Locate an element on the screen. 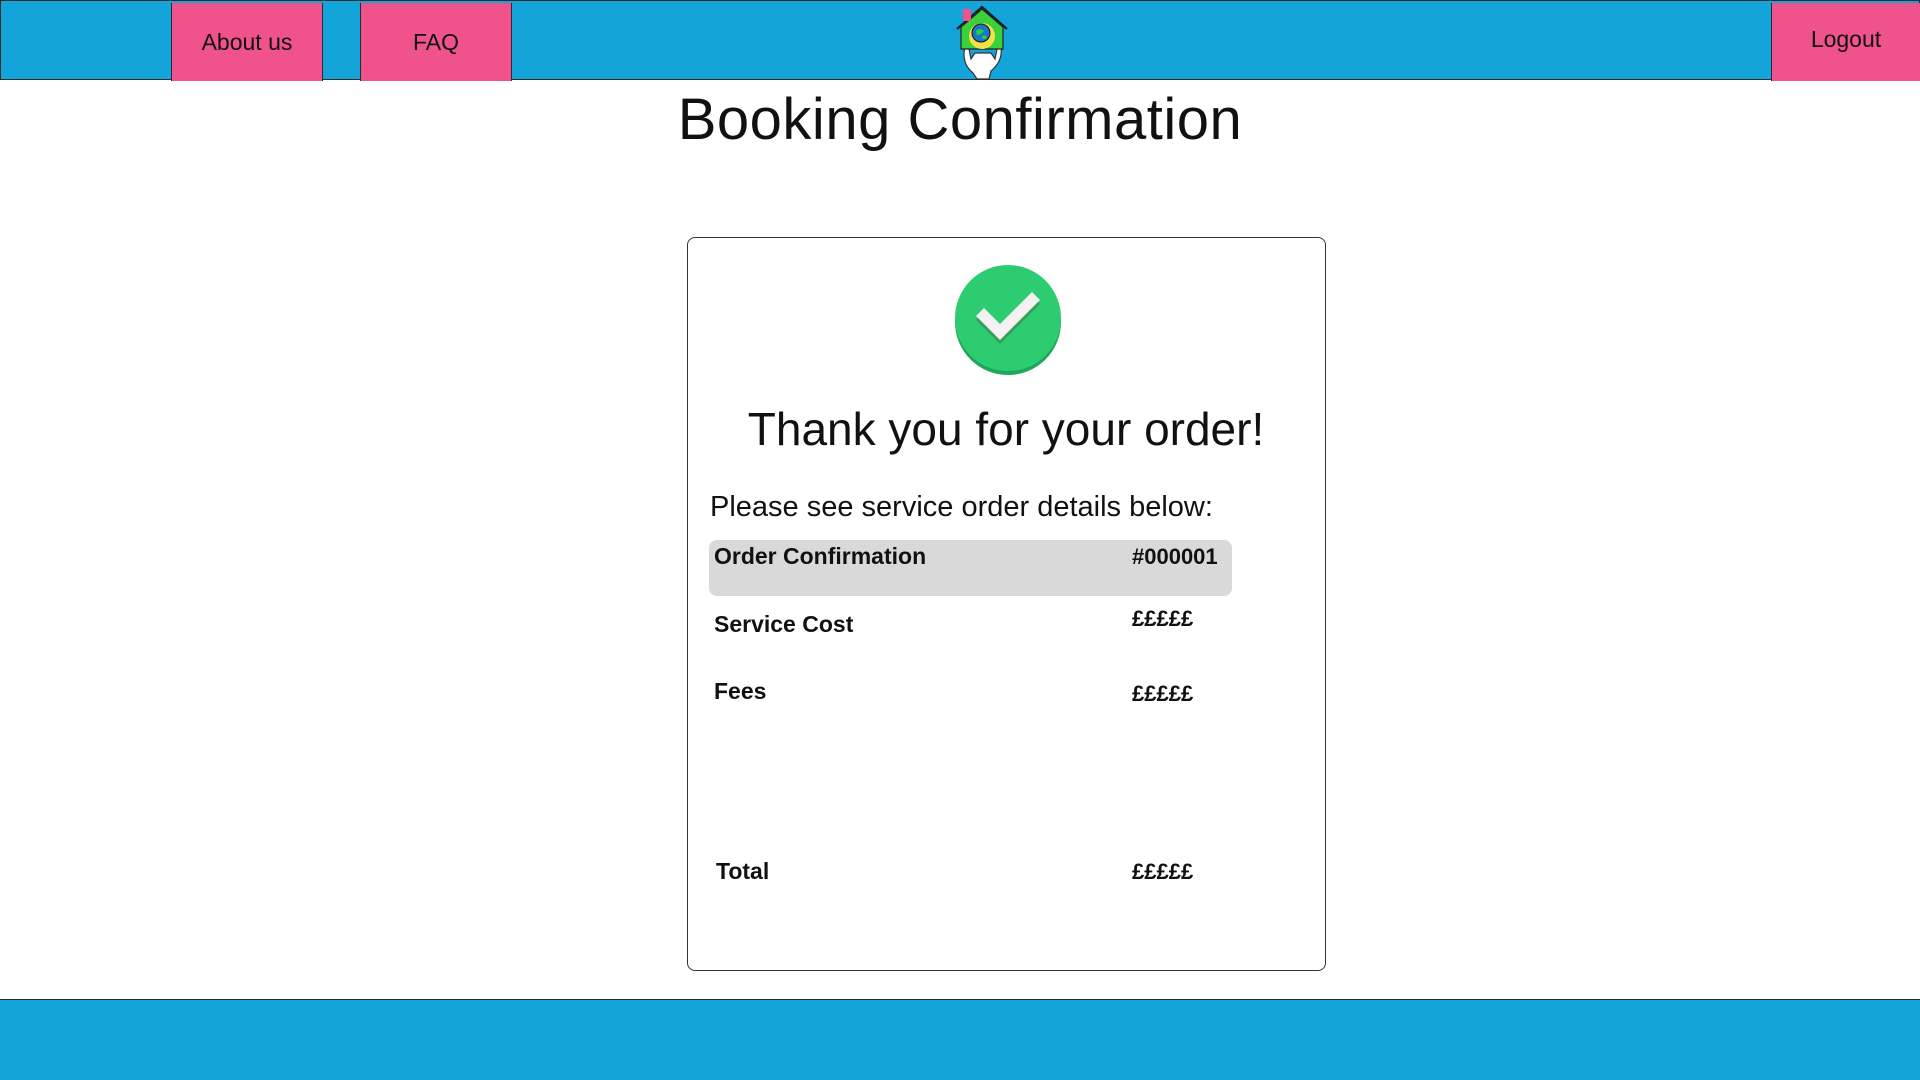 This screenshot has height=1080, width=1920. page-title: Booking Confirmation is located at coordinates (960, 119).